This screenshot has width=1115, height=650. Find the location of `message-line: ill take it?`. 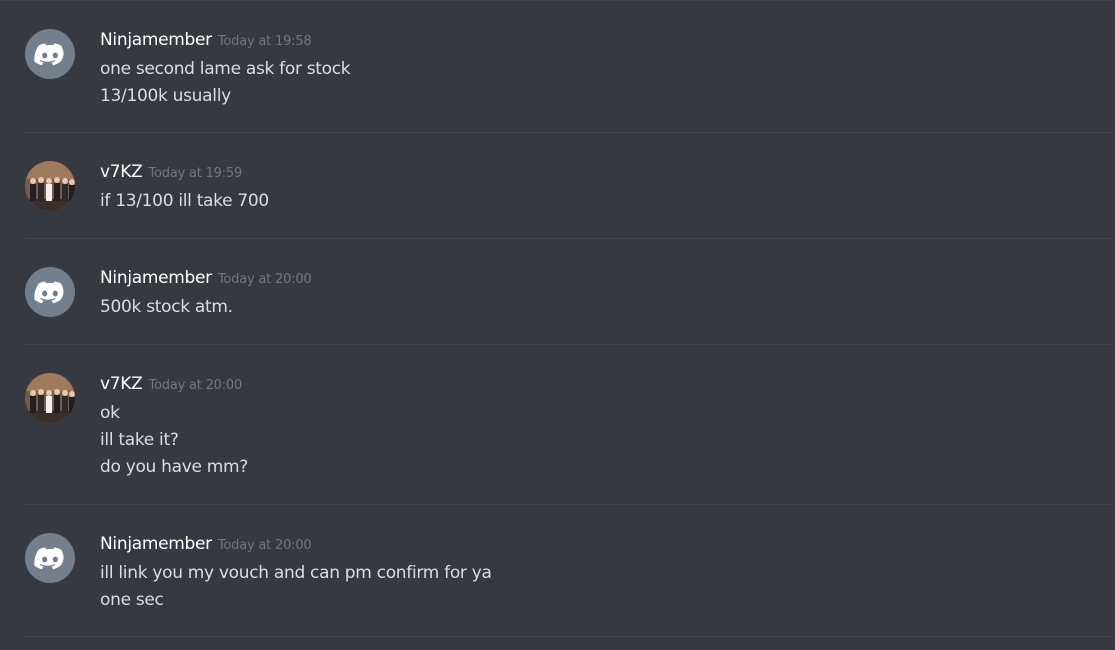

message-line: ill take it? is located at coordinates (139, 440).